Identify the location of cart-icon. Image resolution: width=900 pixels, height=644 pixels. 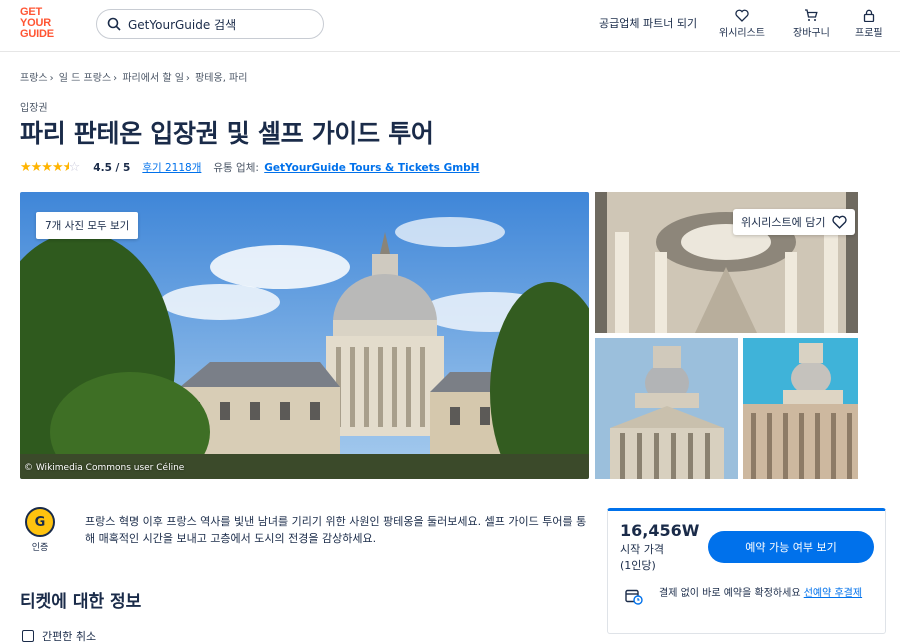
(812, 15).